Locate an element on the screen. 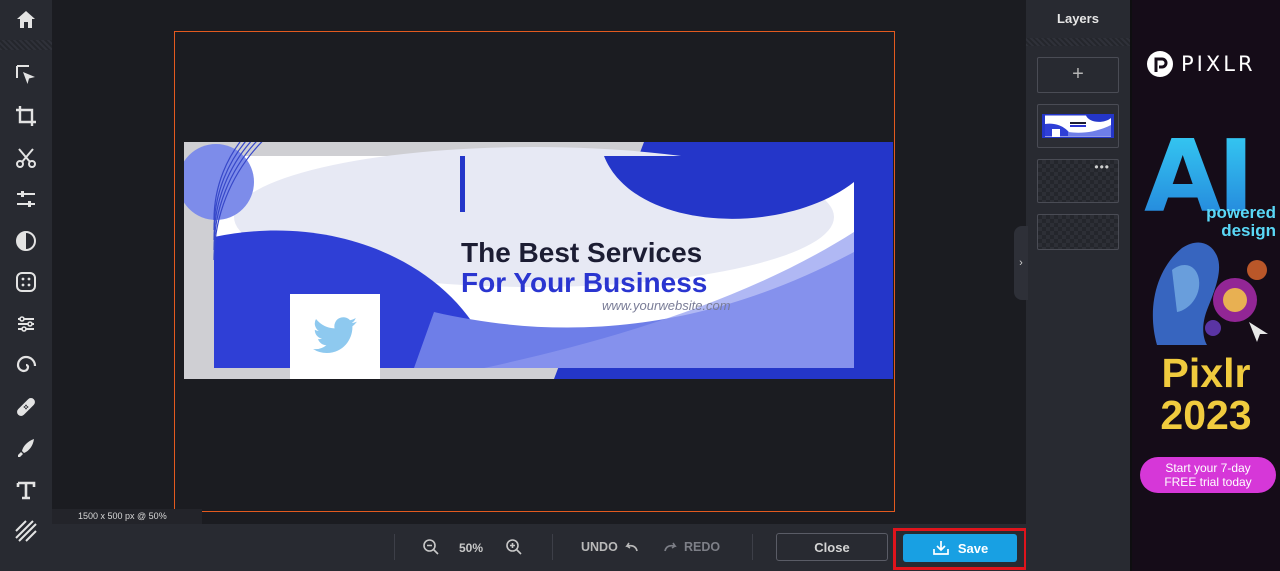 This screenshot has height=571, width=1280. redo-icon is located at coordinates (670, 547).